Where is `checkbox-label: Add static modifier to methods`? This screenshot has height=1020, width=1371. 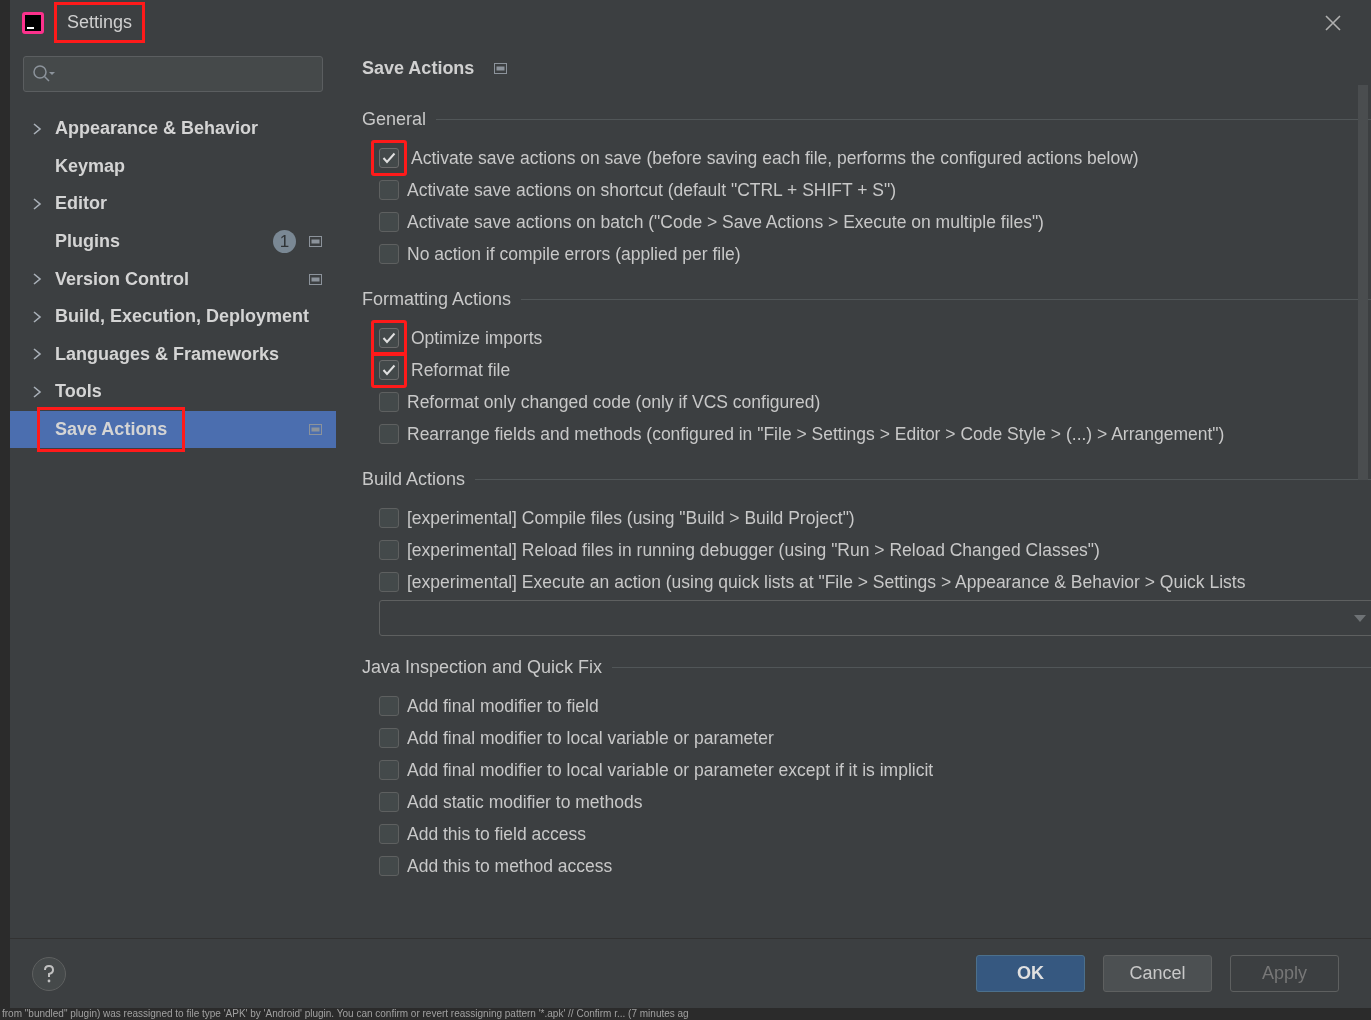
checkbox-label: Add static modifier to methods is located at coordinates (525, 802).